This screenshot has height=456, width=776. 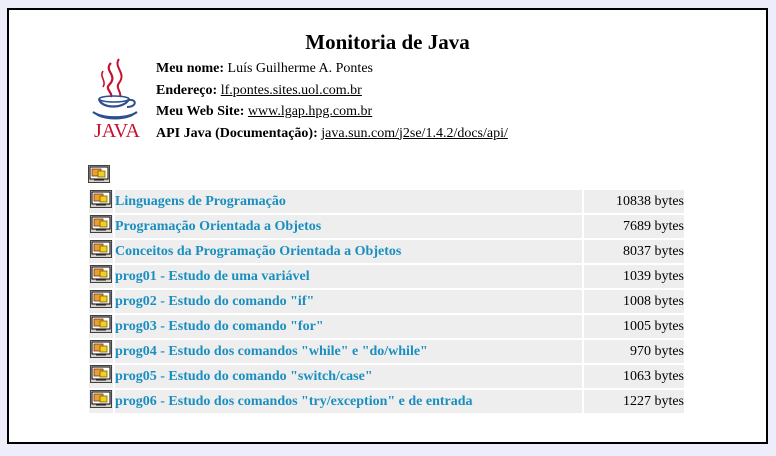 I want to click on address-line: Endereço: lf.pontes.sites.uol.com.br, so click(x=332, y=91).